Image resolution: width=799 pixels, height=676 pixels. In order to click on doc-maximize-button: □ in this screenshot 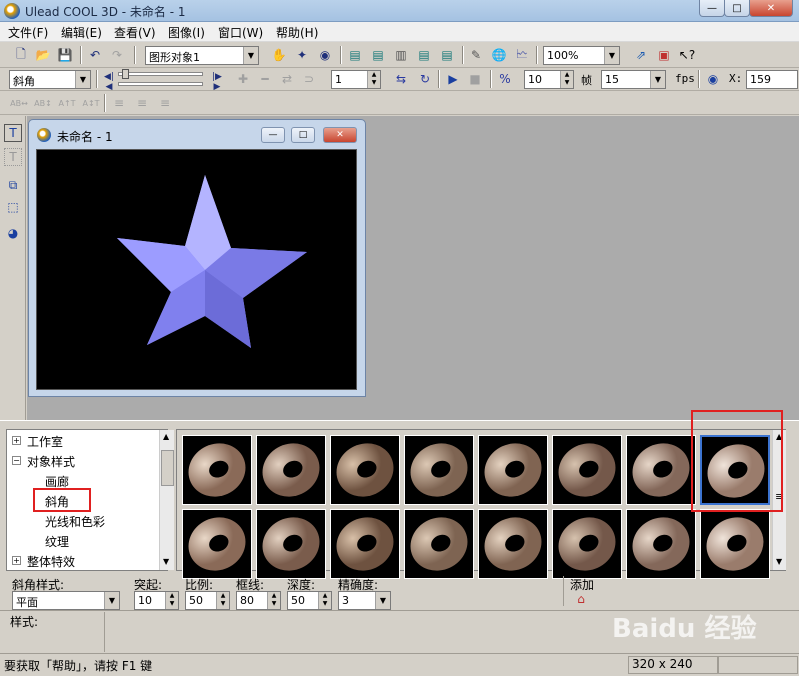, I will do `click(303, 135)`.